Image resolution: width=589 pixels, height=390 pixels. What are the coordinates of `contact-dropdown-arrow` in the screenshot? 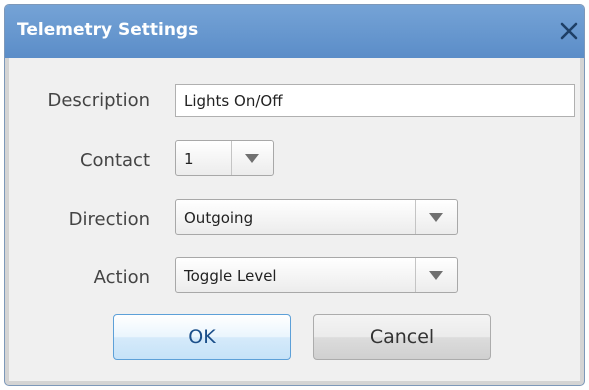 It's located at (252, 158).